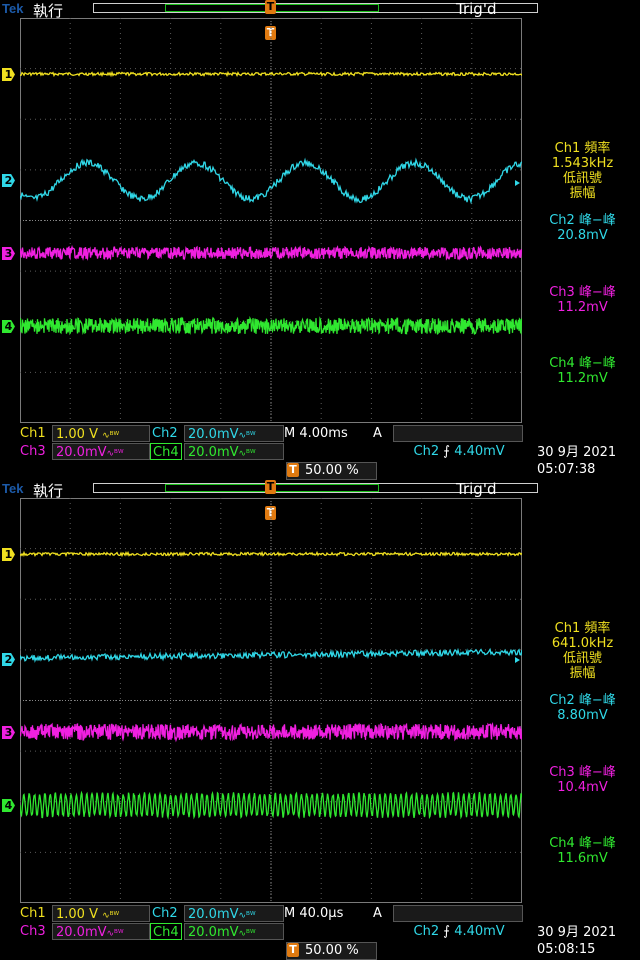 The image size is (640, 960). I want to click on ch1-scale-value: 1.00 V, so click(77, 434).